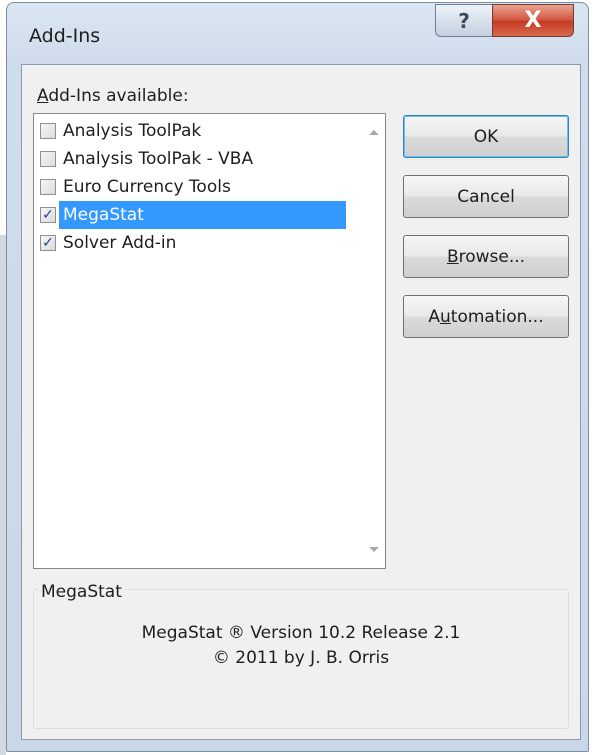  I want to click on scroll-up-arrow-icon, so click(374, 132).